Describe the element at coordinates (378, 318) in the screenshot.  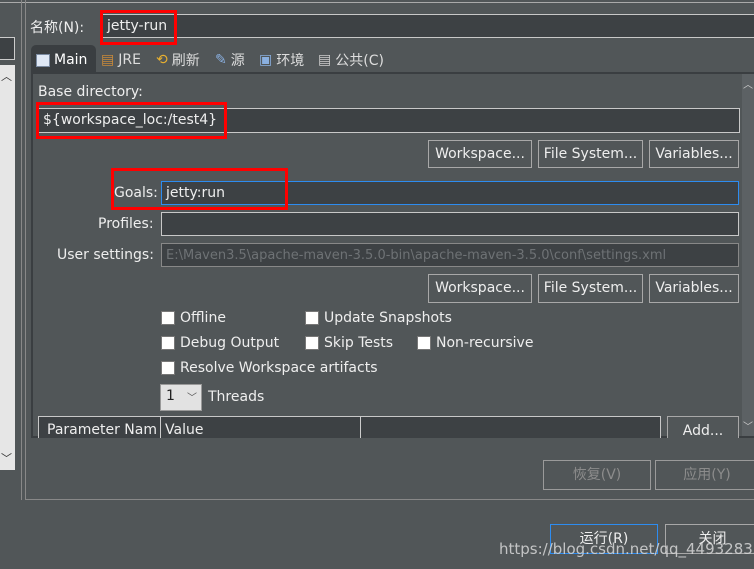
I see `update-snapshots-checkbox: Update Snapshots` at that location.